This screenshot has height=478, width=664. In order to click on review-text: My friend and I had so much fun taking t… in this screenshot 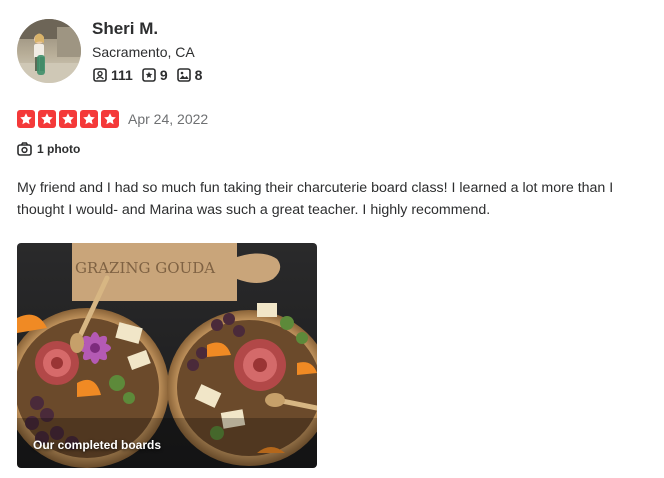, I will do `click(315, 199)`.